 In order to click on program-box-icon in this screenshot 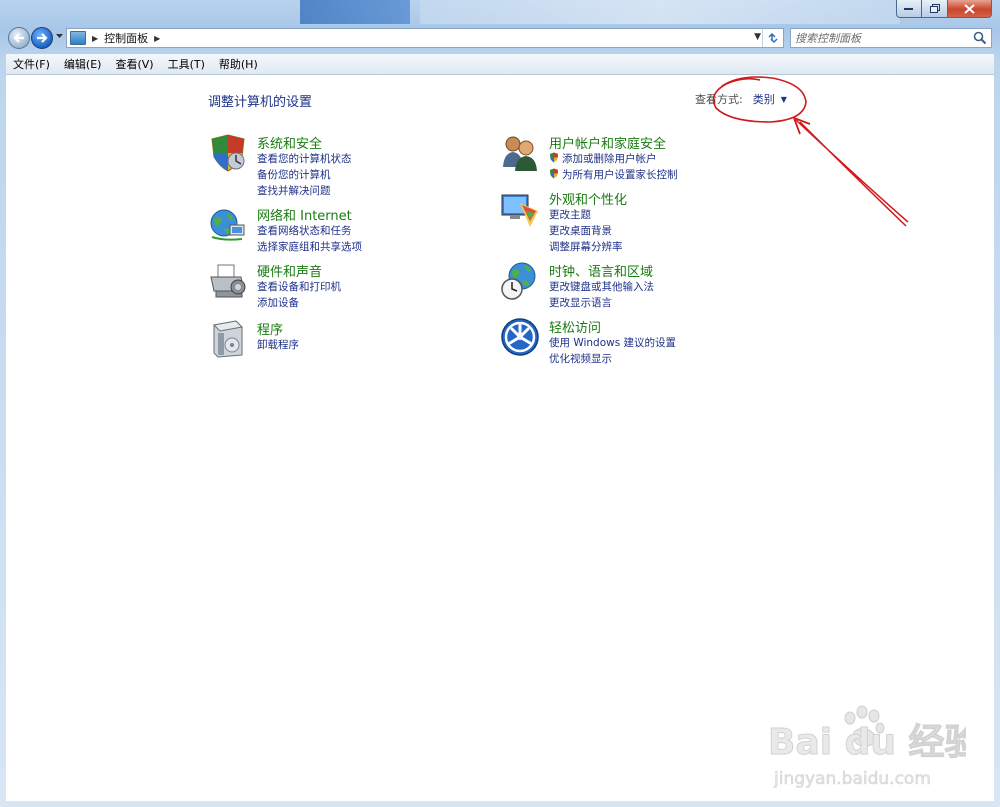, I will do `click(228, 339)`.